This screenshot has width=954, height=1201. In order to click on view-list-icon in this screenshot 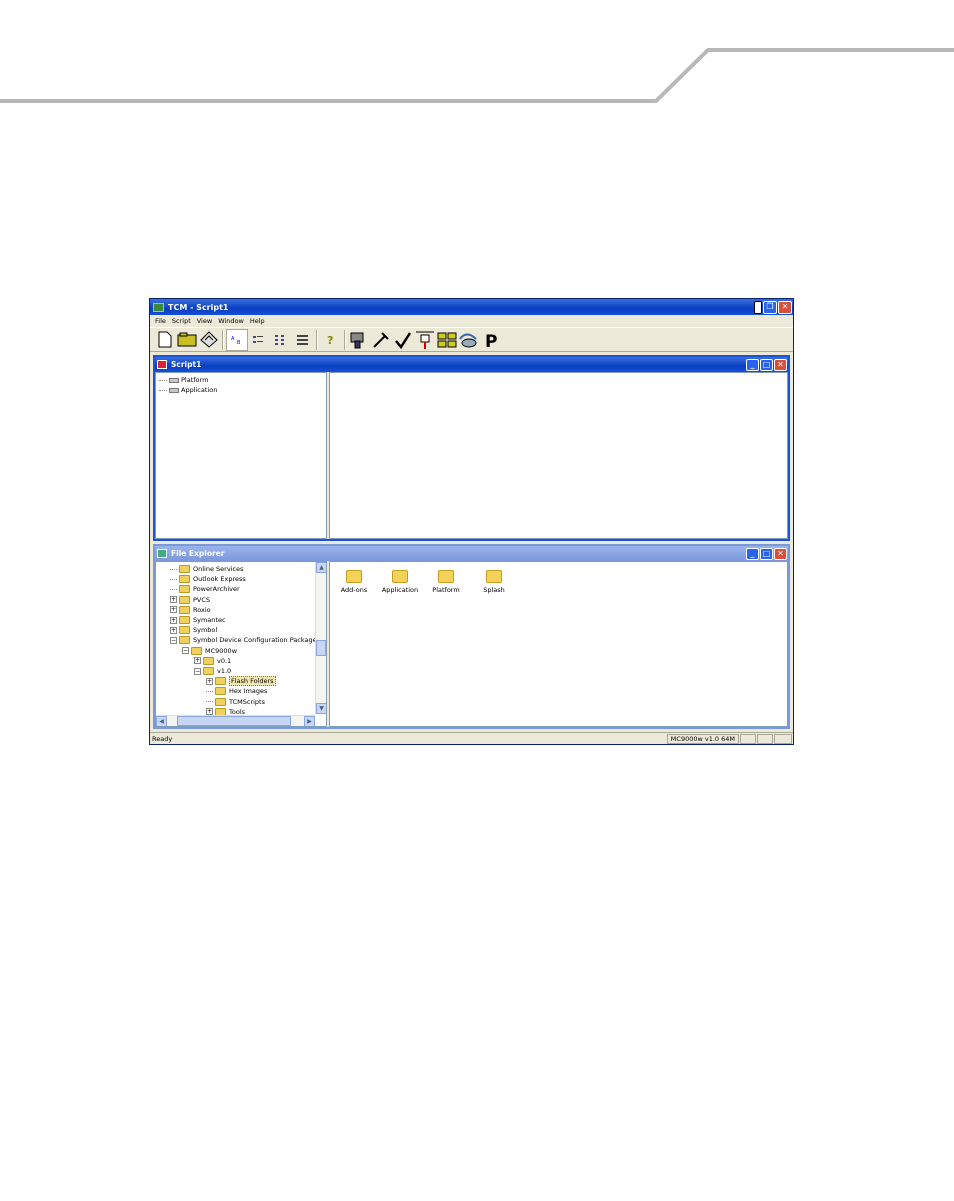, I will do `click(281, 340)`.